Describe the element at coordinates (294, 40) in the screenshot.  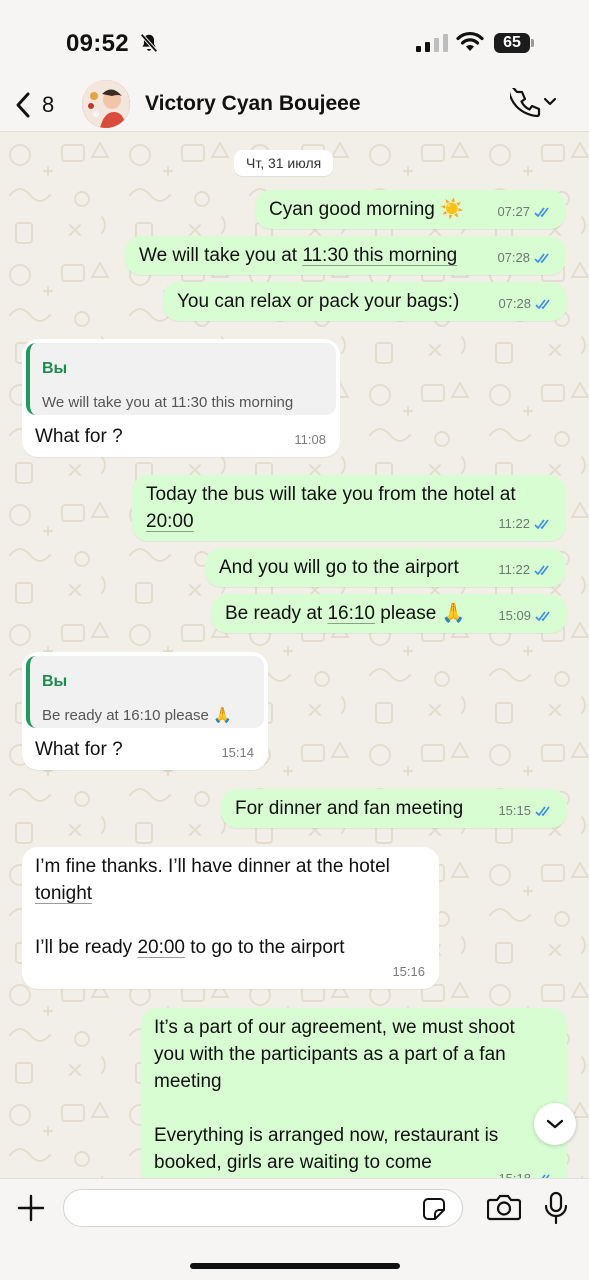
I see `status-bar: 09:52 65` at that location.